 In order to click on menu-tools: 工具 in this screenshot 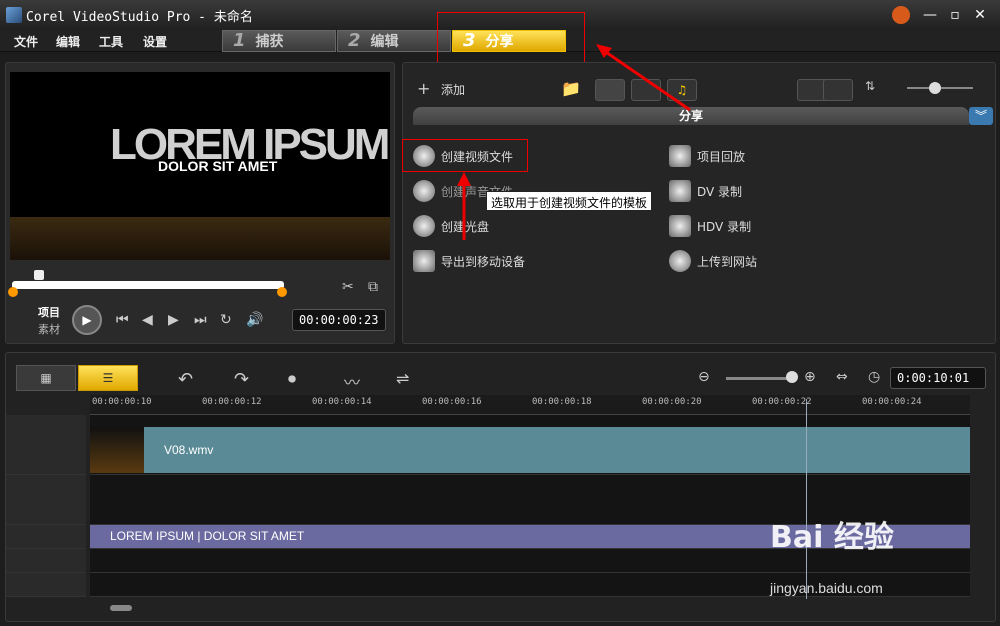, I will do `click(111, 41)`.